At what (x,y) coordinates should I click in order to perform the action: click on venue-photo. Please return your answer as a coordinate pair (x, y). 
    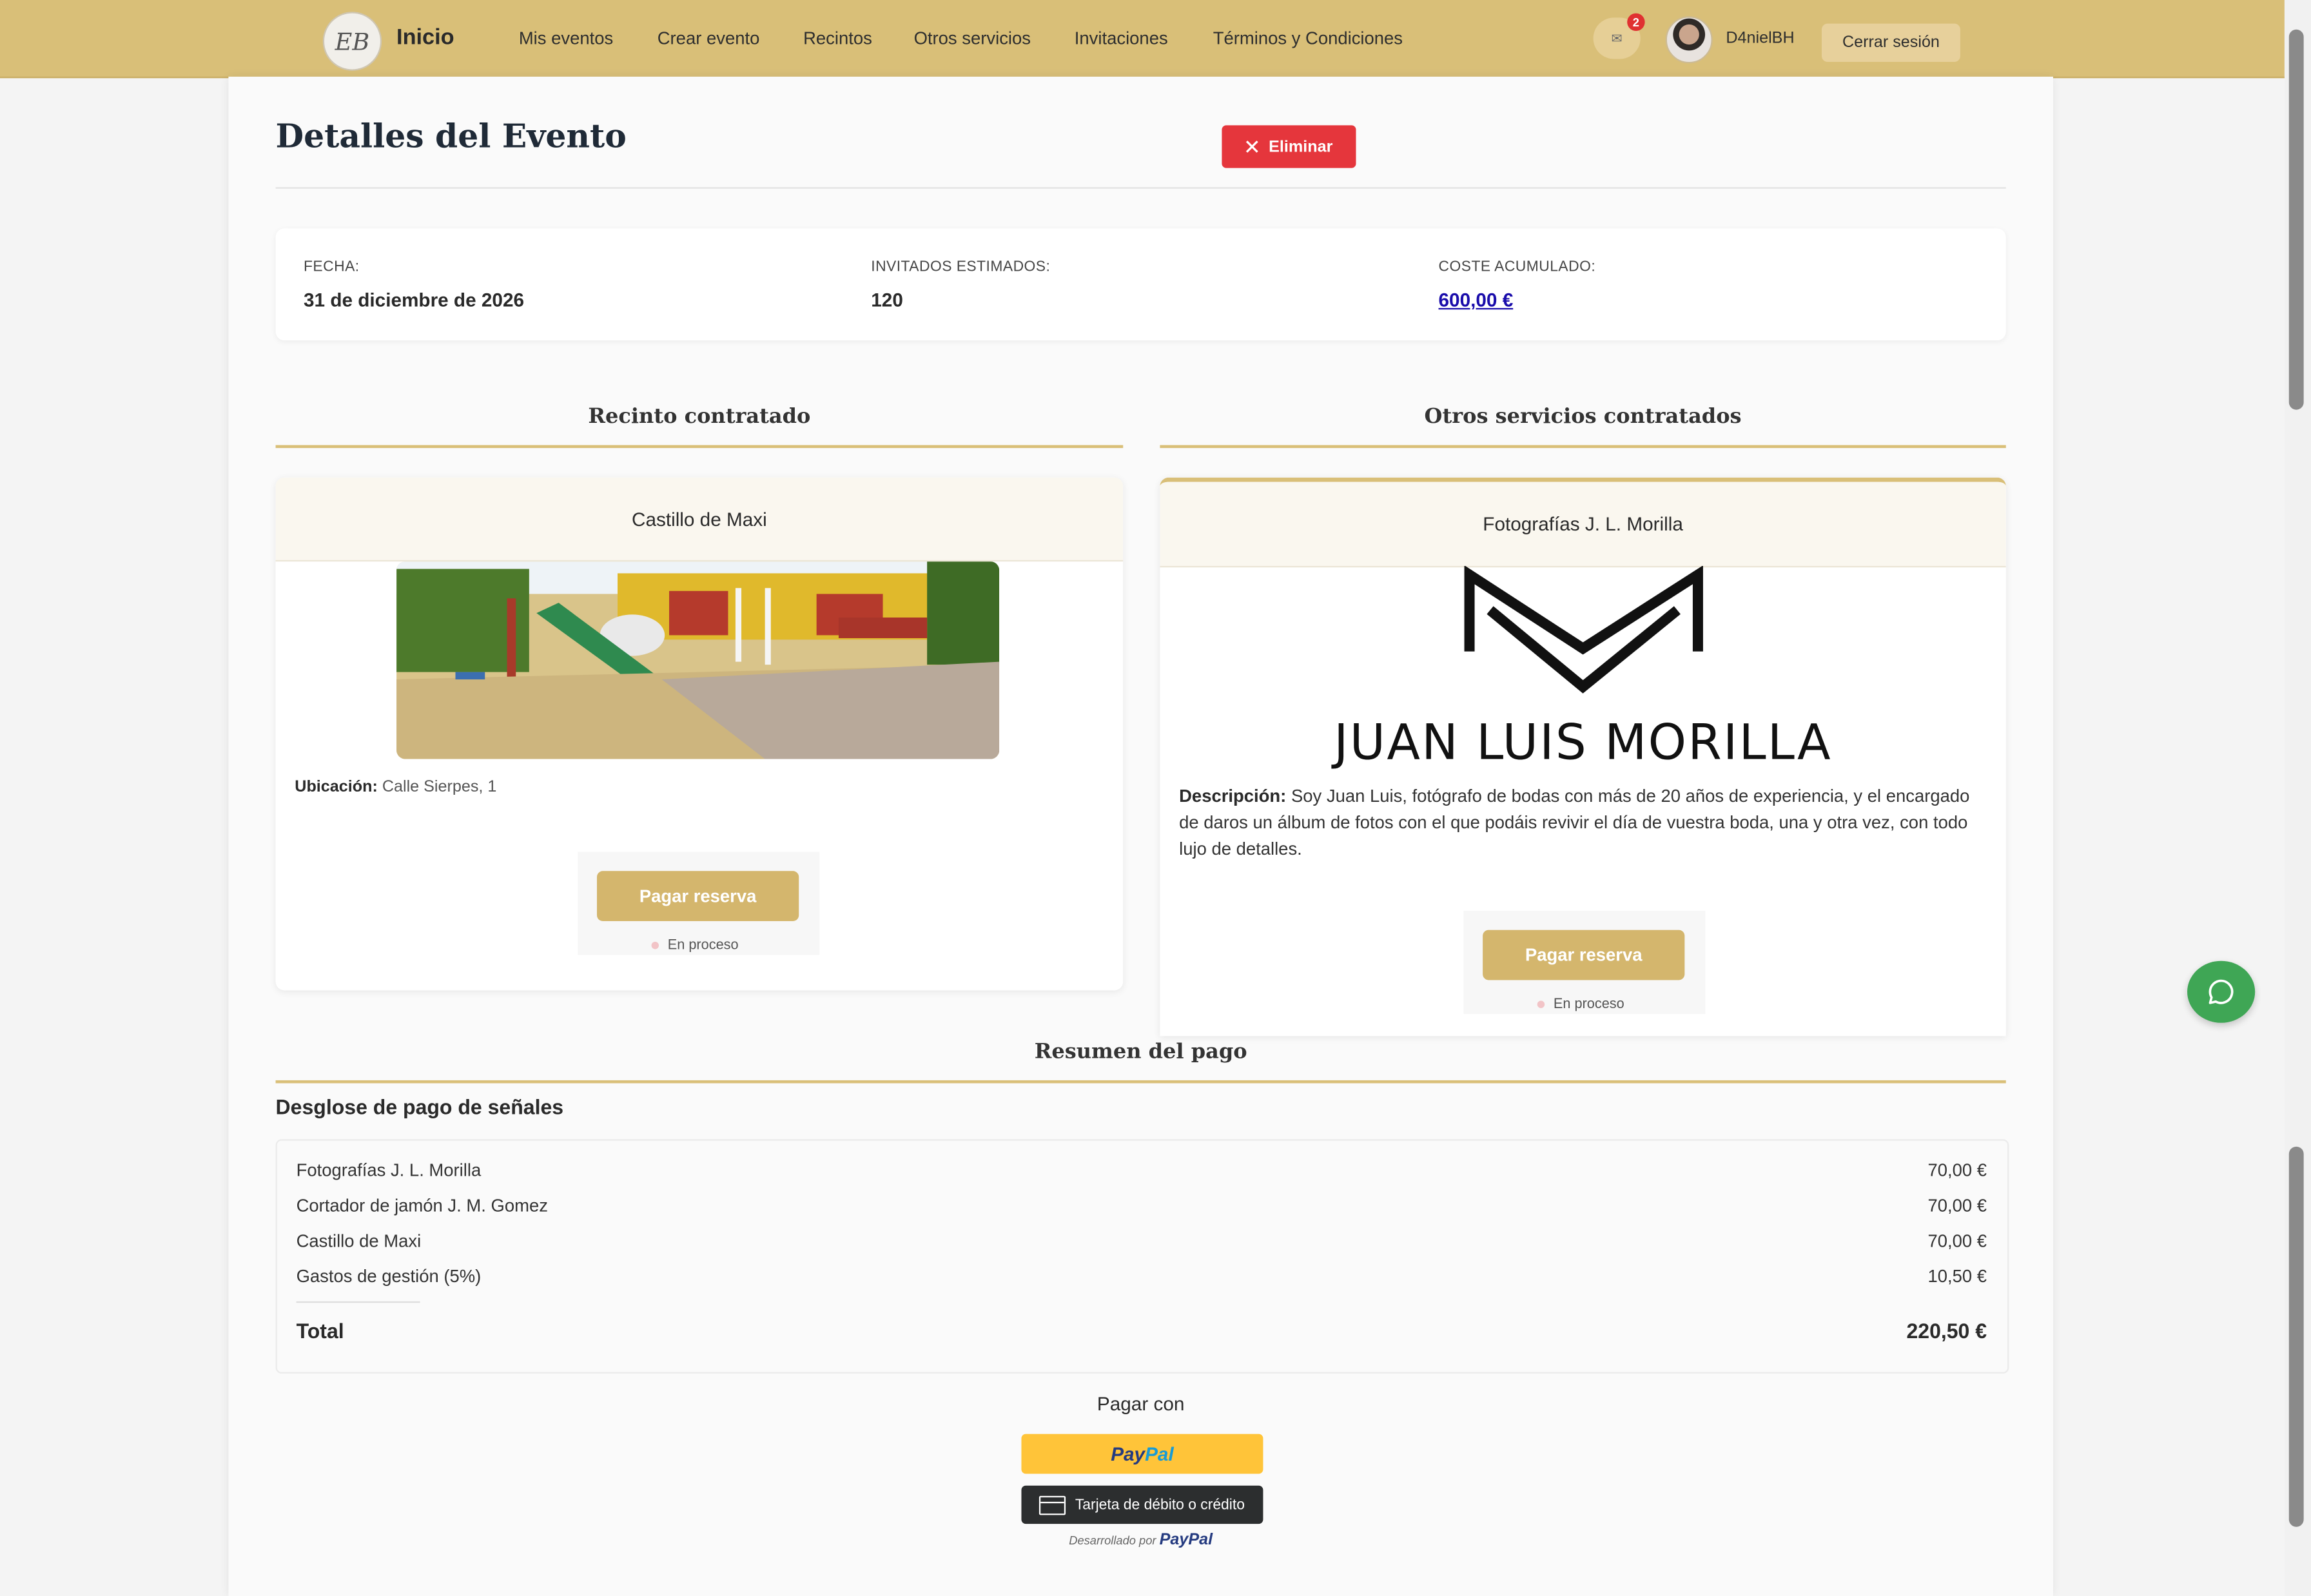
    Looking at the image, I should click on (698, 660).